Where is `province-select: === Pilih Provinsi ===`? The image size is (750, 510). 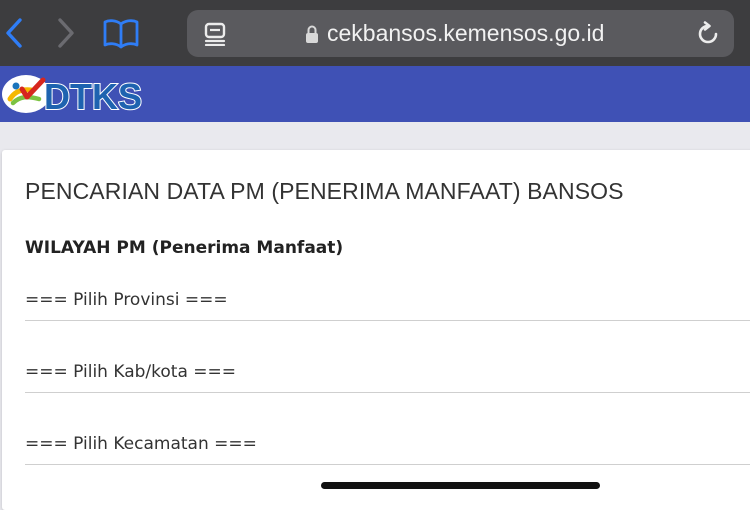
province-select: === Pilih Provinsi === is located at coordinates (387, 303).